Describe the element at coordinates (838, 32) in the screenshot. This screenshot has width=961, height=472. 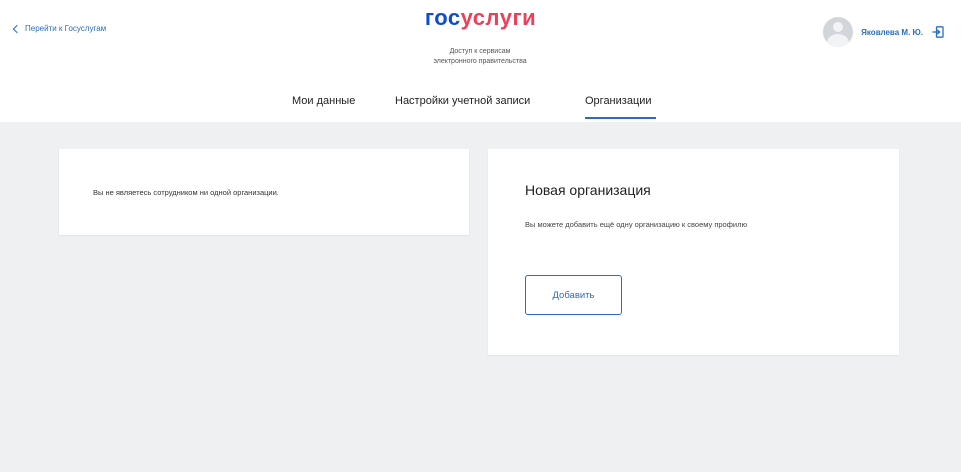
I see `user-avatar-icon` at that location.